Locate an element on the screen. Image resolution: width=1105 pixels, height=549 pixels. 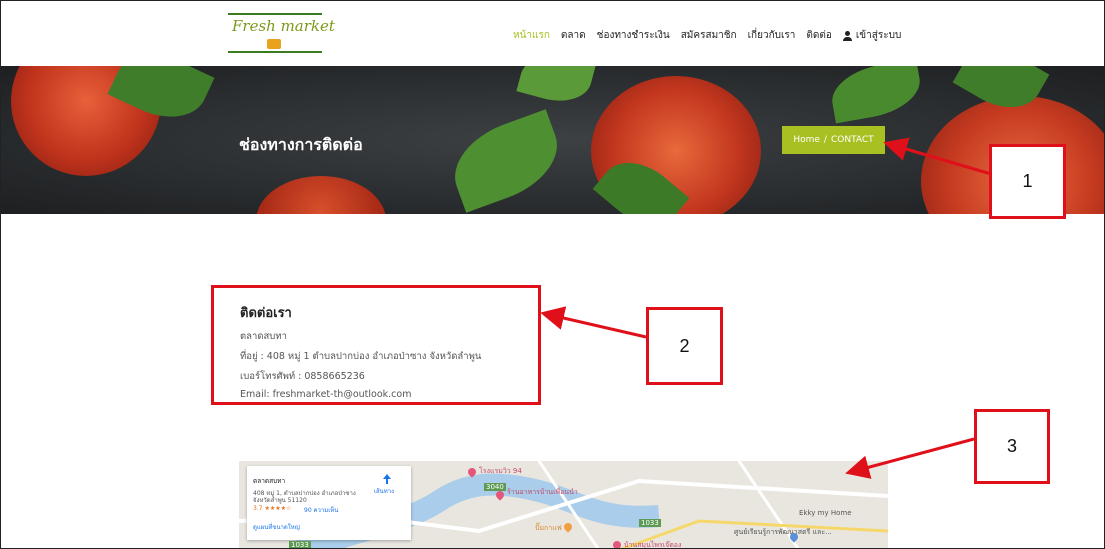
annotation-callout-2: 2 is located at coordinates (684, 346).